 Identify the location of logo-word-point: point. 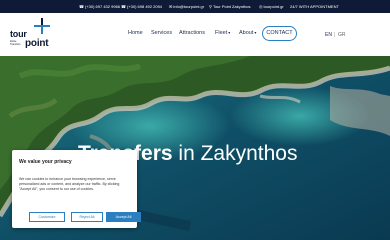
(37, 43).